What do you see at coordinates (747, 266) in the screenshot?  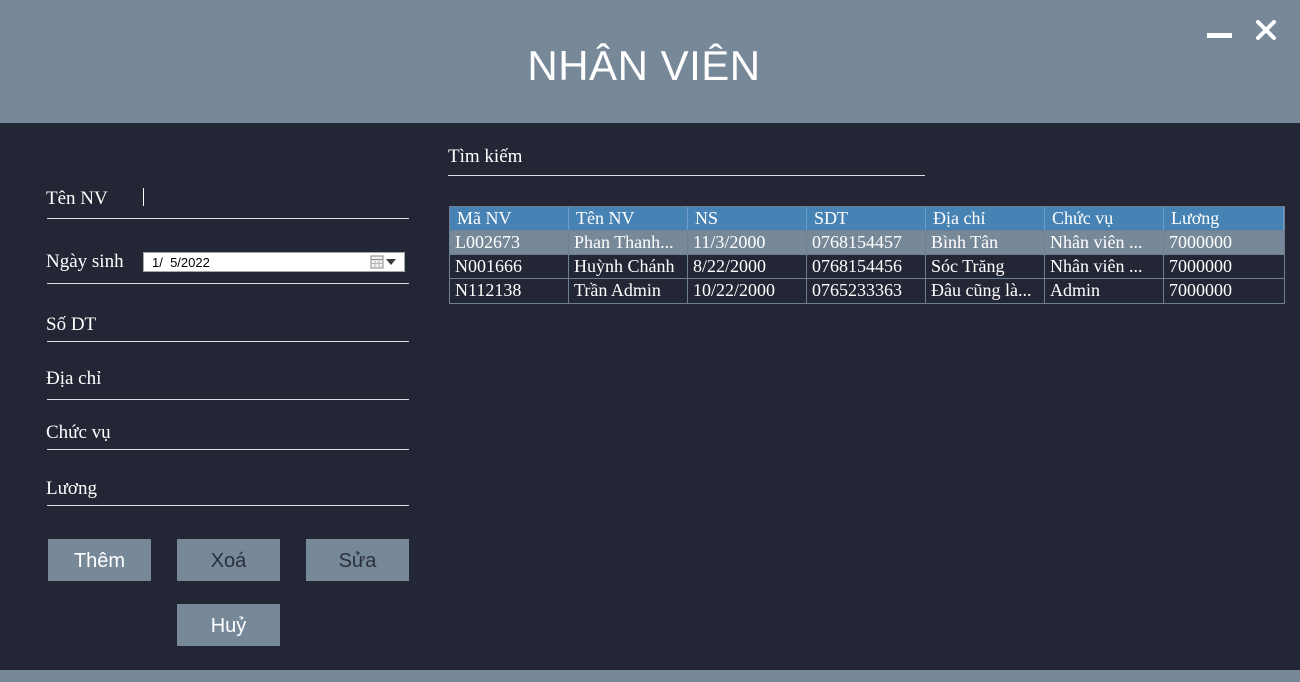 I see `table-cell: 8/22/2000` at bounding box center [747, 266].